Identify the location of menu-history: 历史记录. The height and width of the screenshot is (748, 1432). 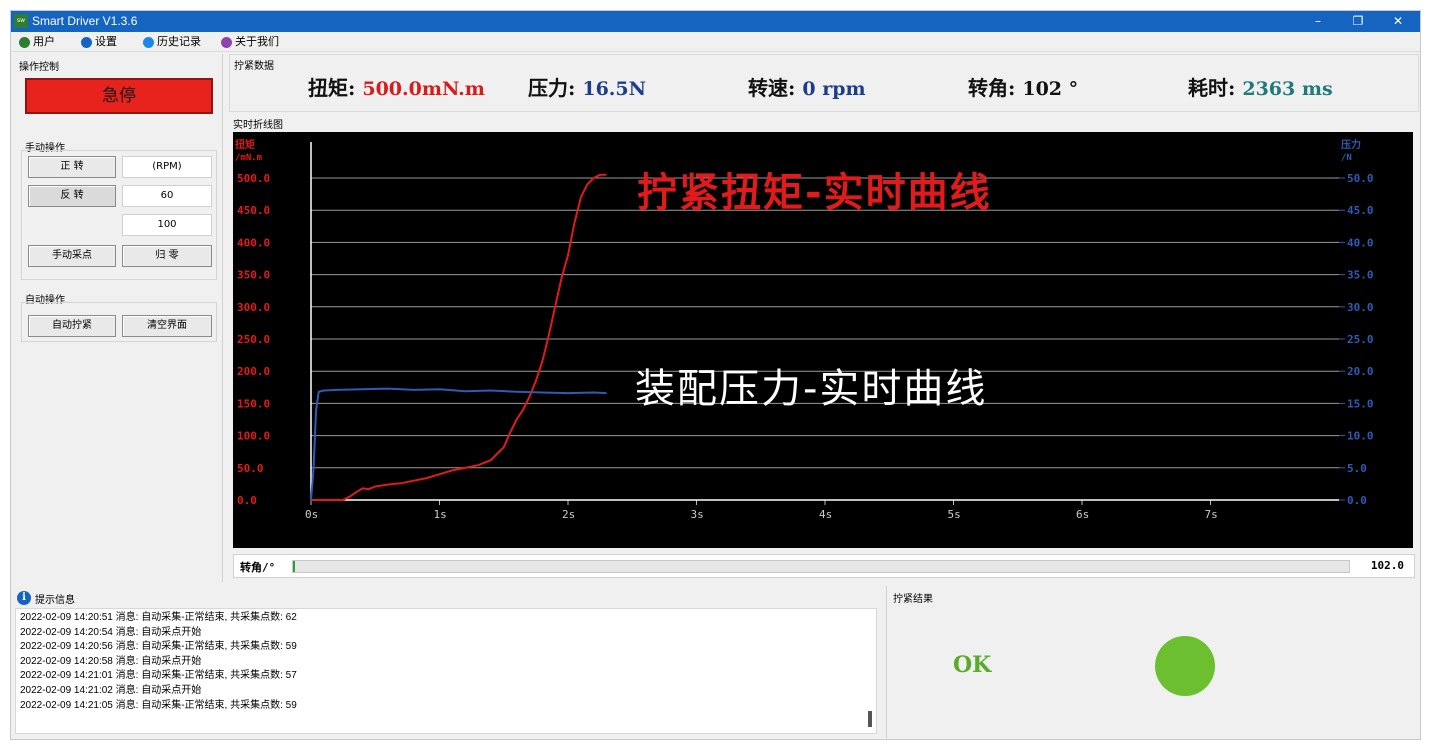
(172, 42).